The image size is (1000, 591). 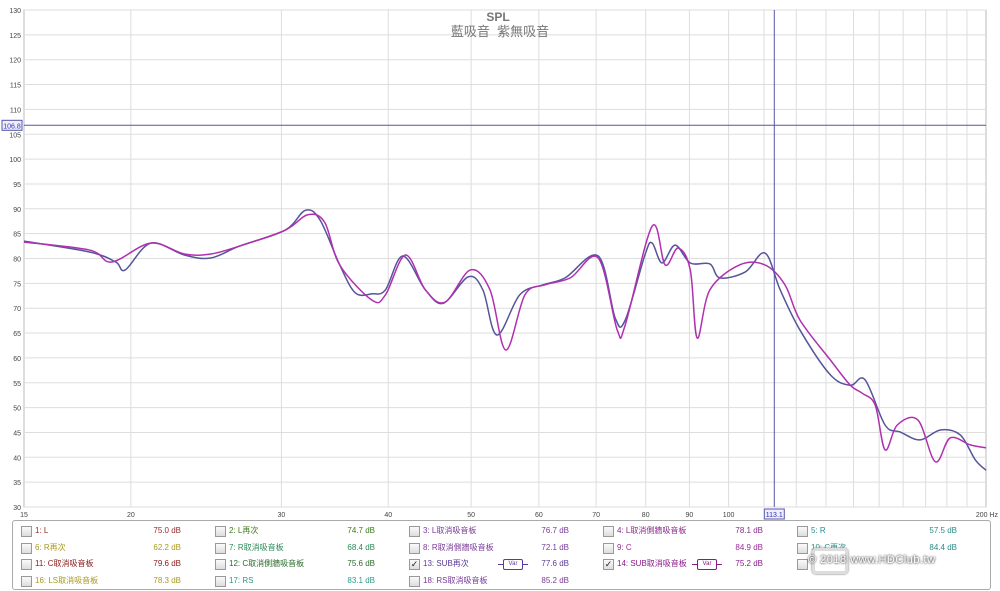 I want to click on x-tick-label: 50, so click(x=471, y=515).